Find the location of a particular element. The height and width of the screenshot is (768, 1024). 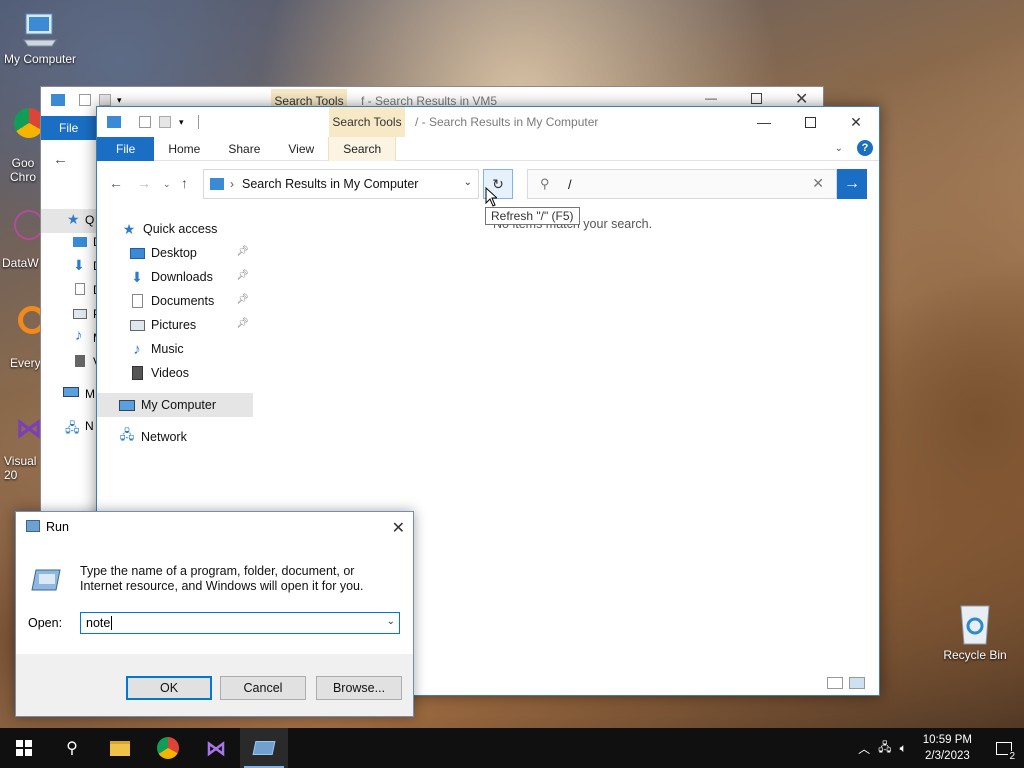

taskbar-visual-studio: ⋈ is located at coordinates (216, 748).